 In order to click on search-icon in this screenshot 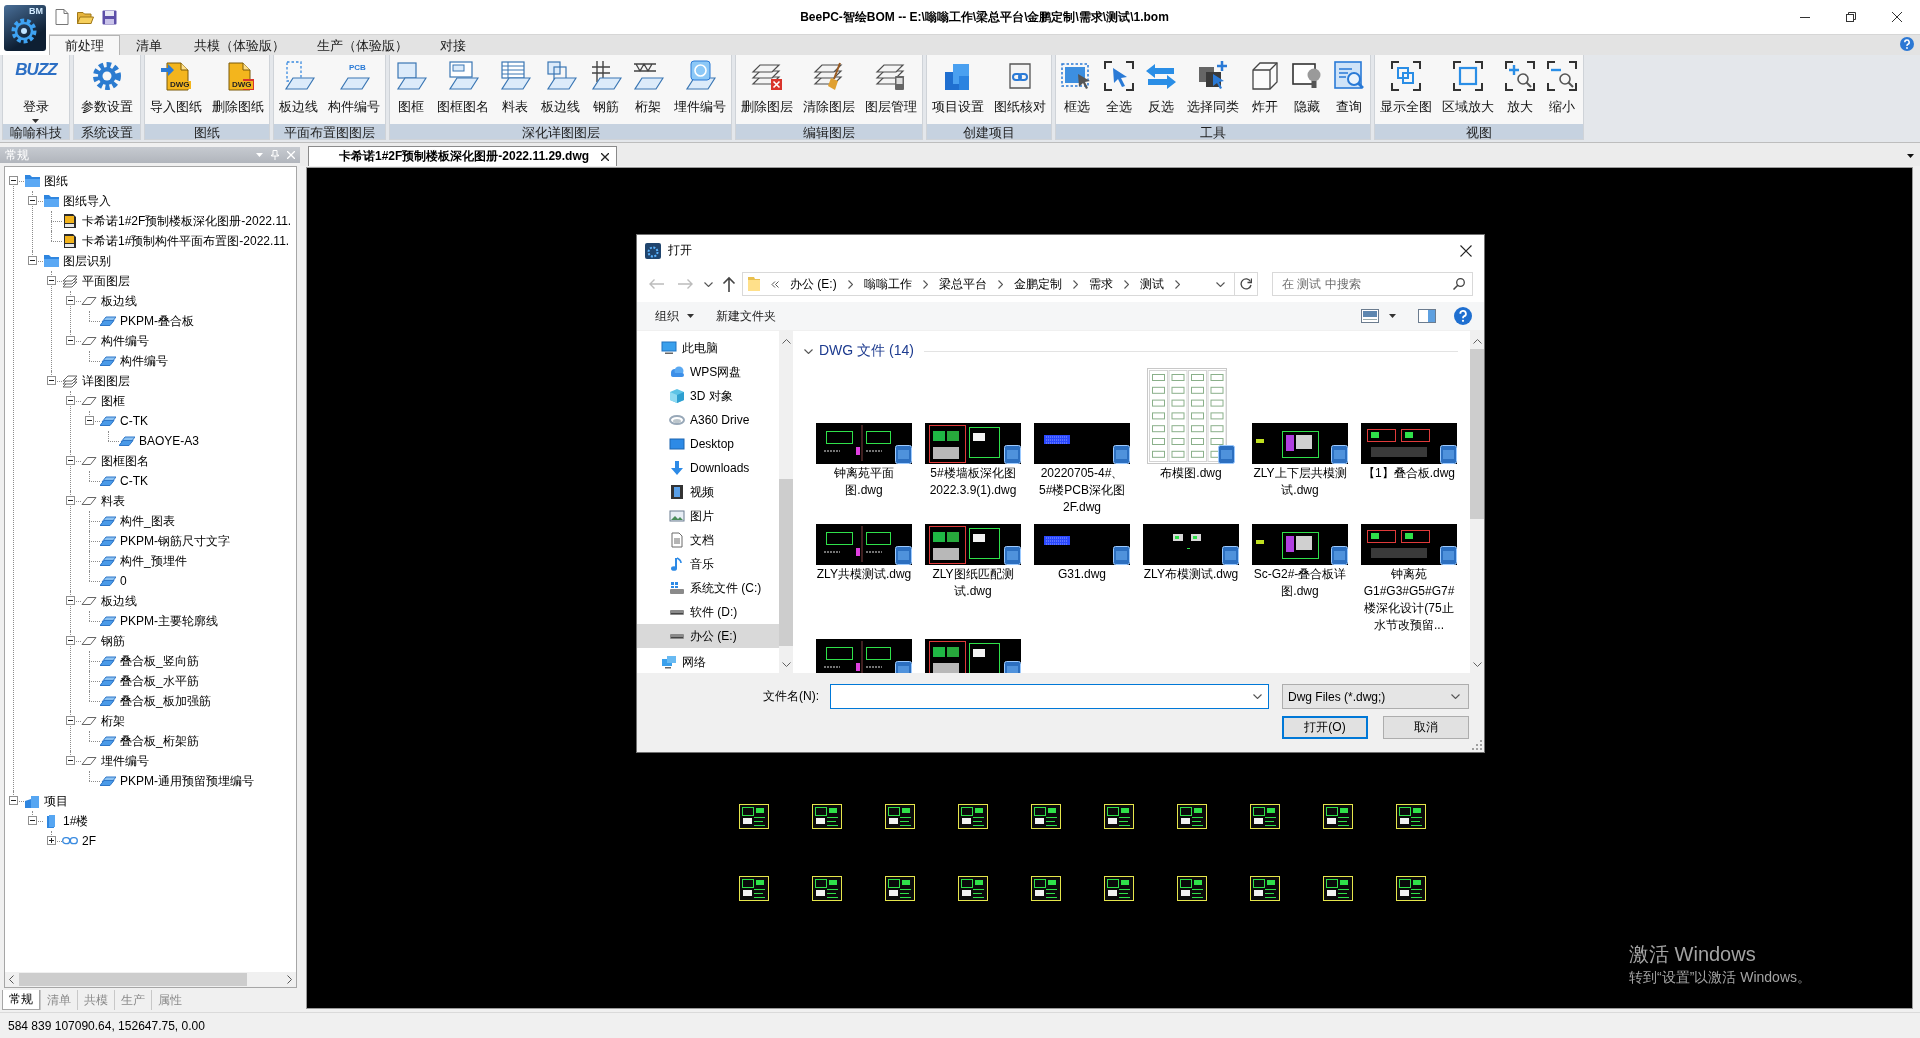, I will do `click(1459, 284)`.